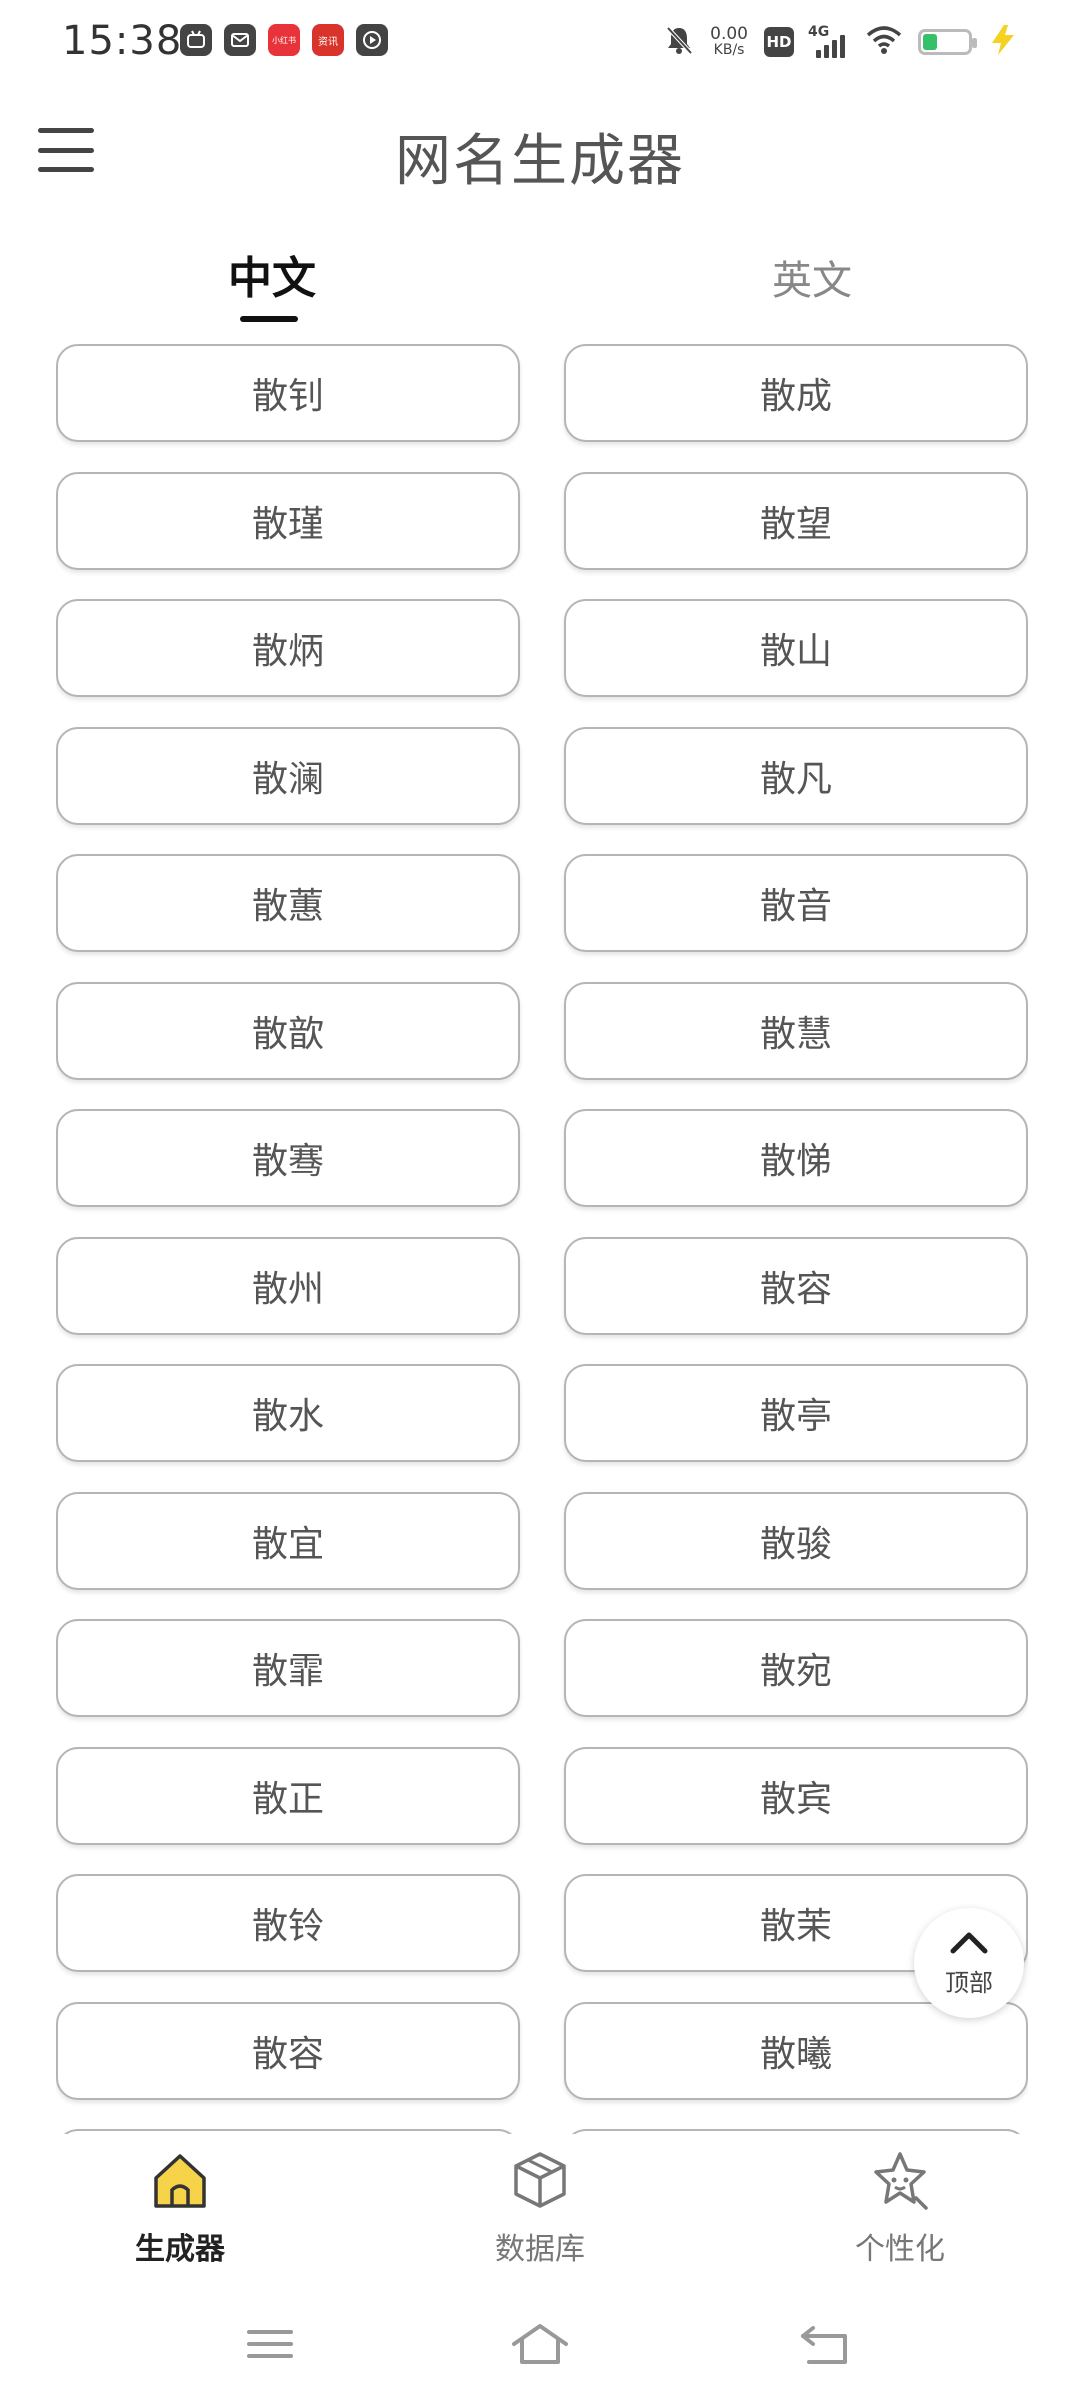  What do you see at coordinates (288, 903) in the screenshot?
I see `name-option-button: 散蕙` at bounding box center [288, 903].